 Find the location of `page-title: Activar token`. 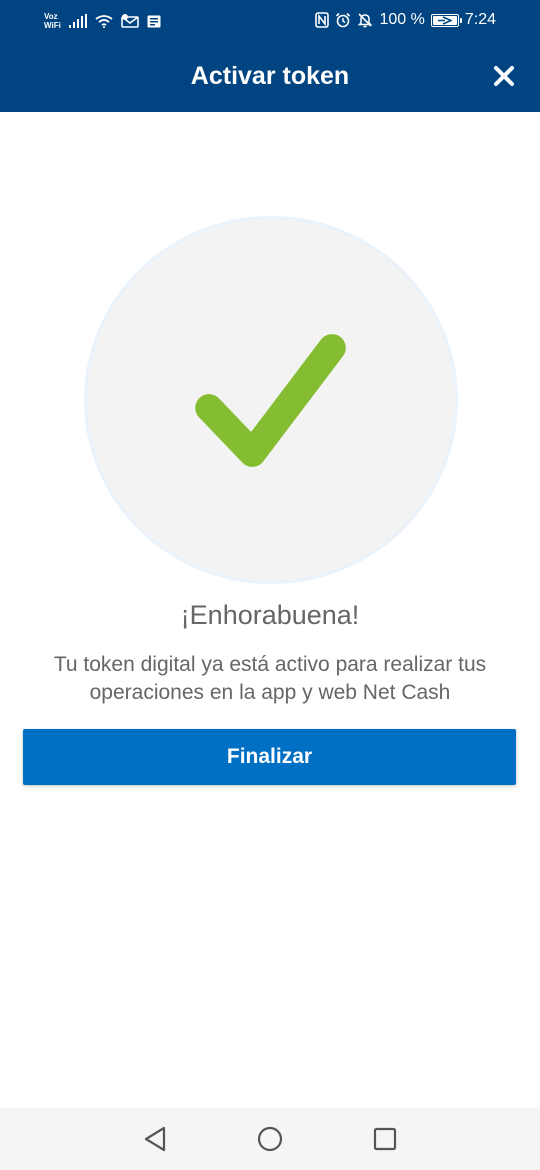

page-title: Activar token is located at coordinates (270, 76).